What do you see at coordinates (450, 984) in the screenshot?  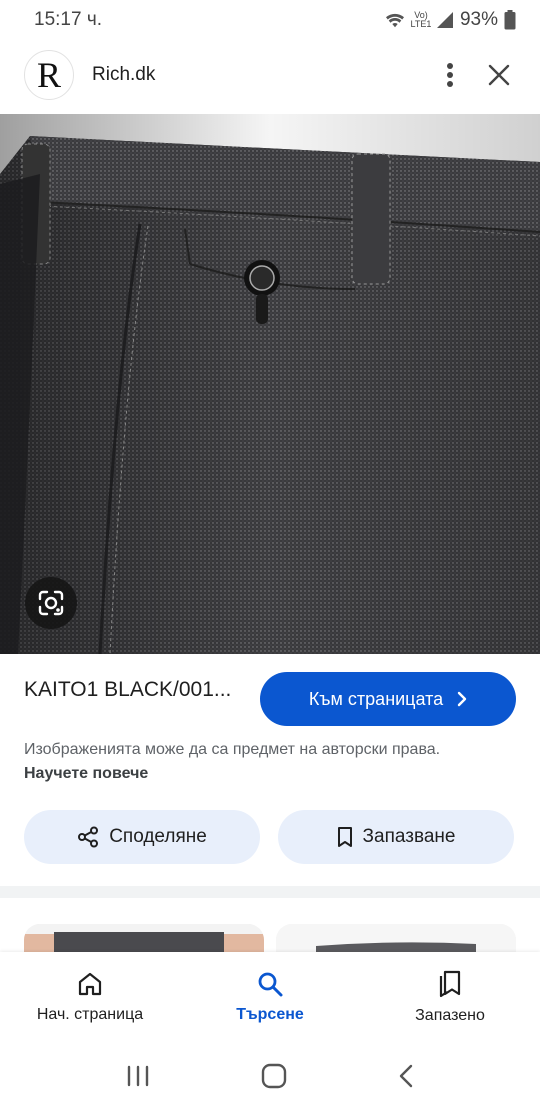 I see `saved-icon` at bounding box center [450, 984].